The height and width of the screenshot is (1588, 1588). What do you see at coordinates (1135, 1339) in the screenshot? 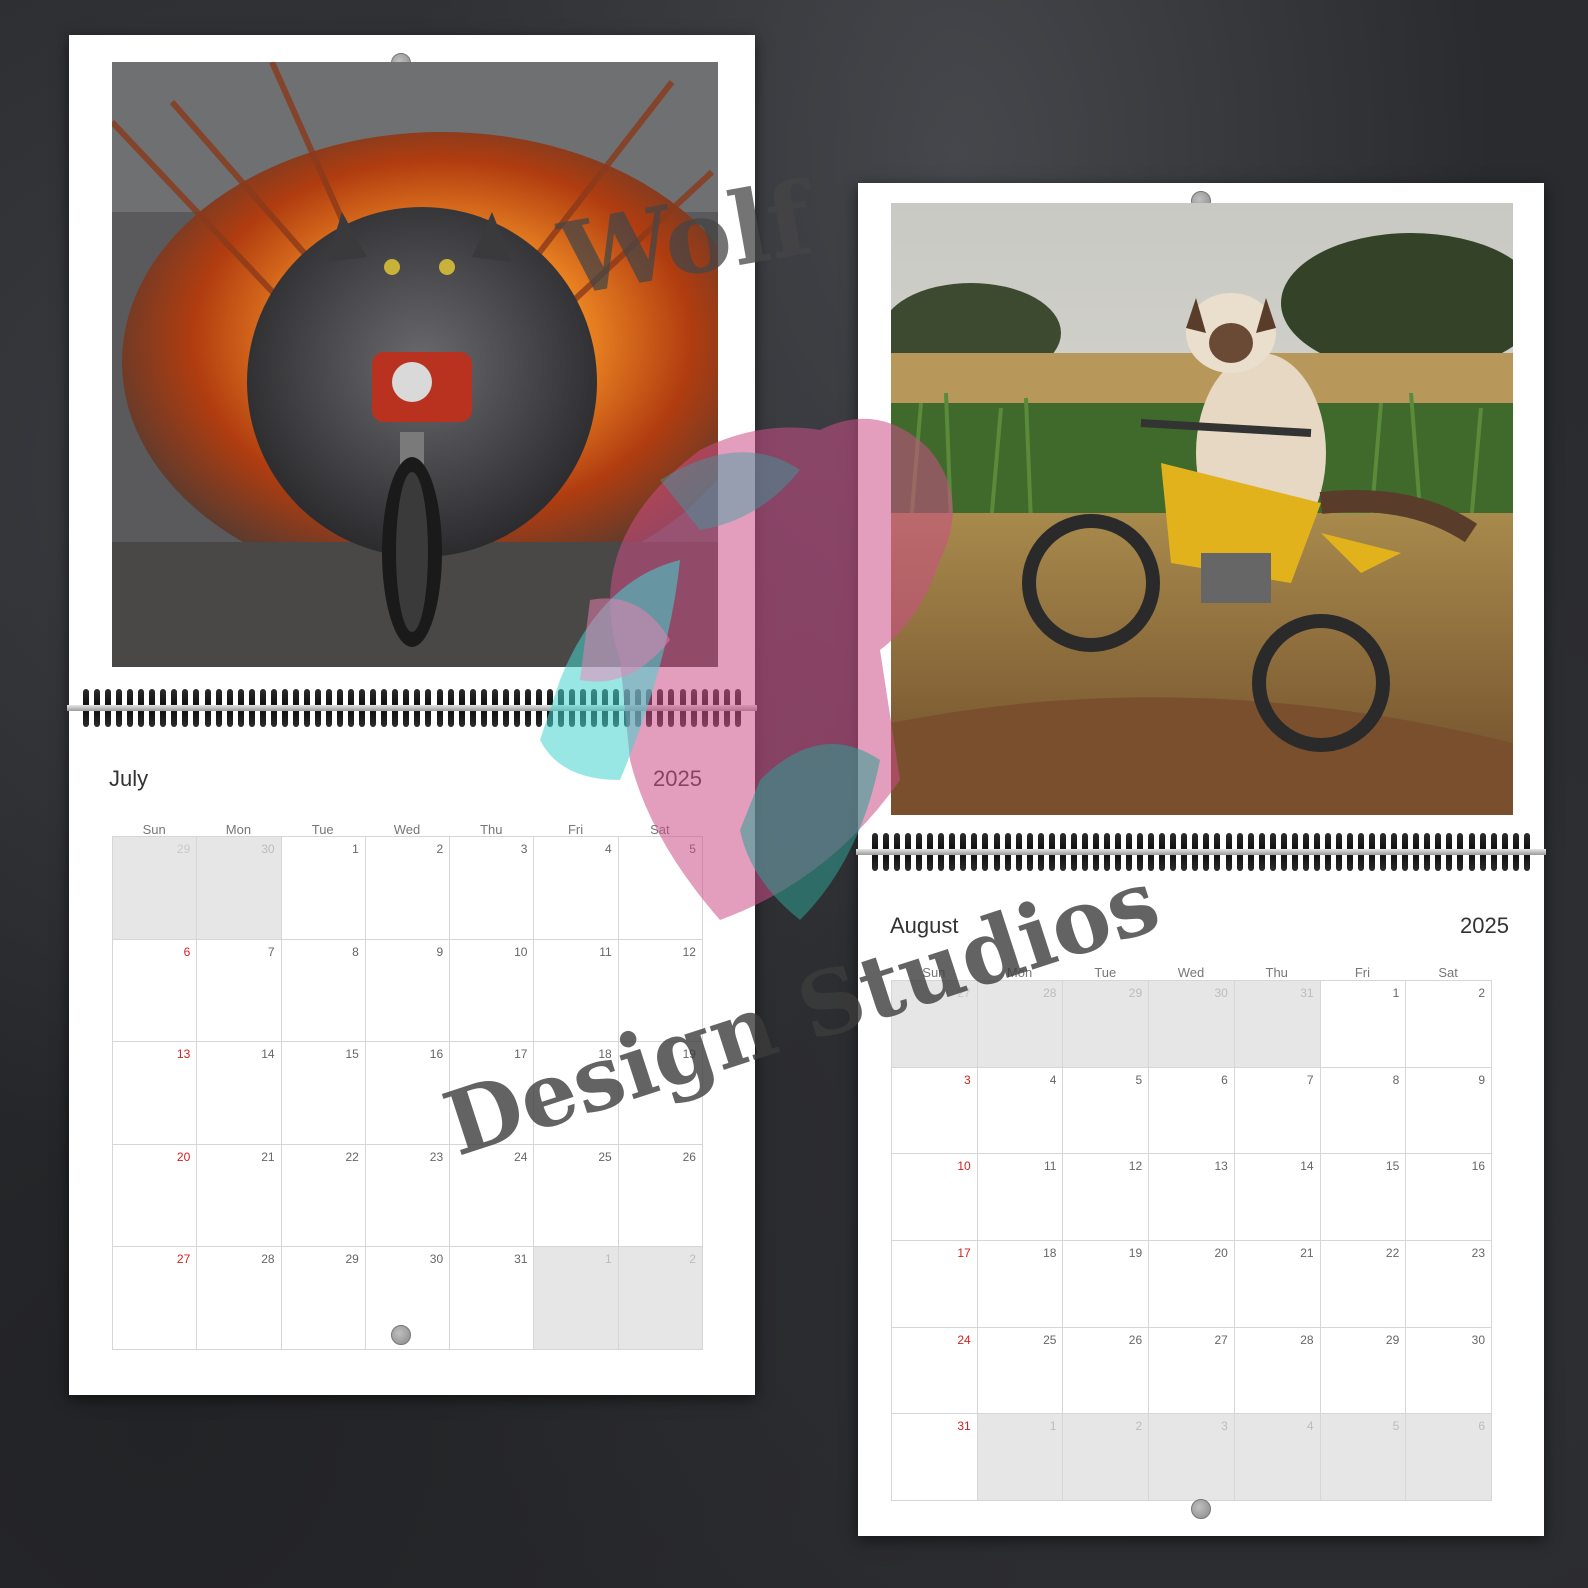
I see `day-number: 26` at bounding box center [1135, 1339].